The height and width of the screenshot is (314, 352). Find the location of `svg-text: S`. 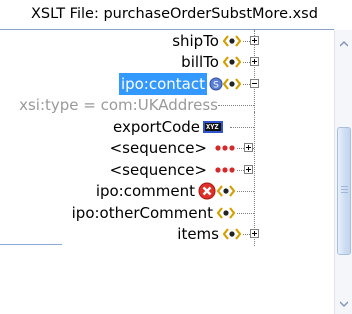

svg-text: S is located at coordinates (216, 86).